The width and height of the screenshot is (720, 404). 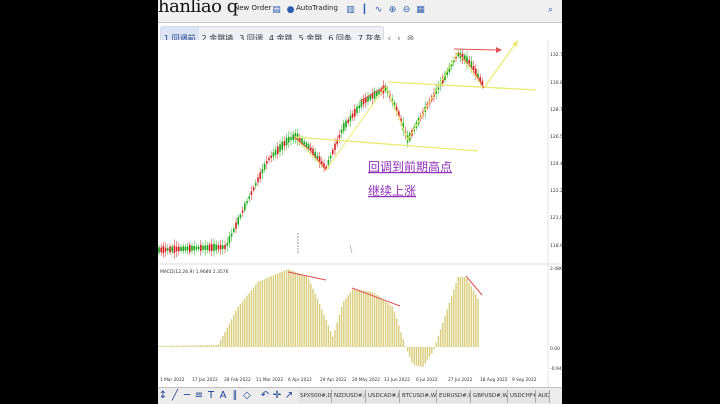 I want to click on zoom-out-icon: ⊖, so click(x=406, y=10).